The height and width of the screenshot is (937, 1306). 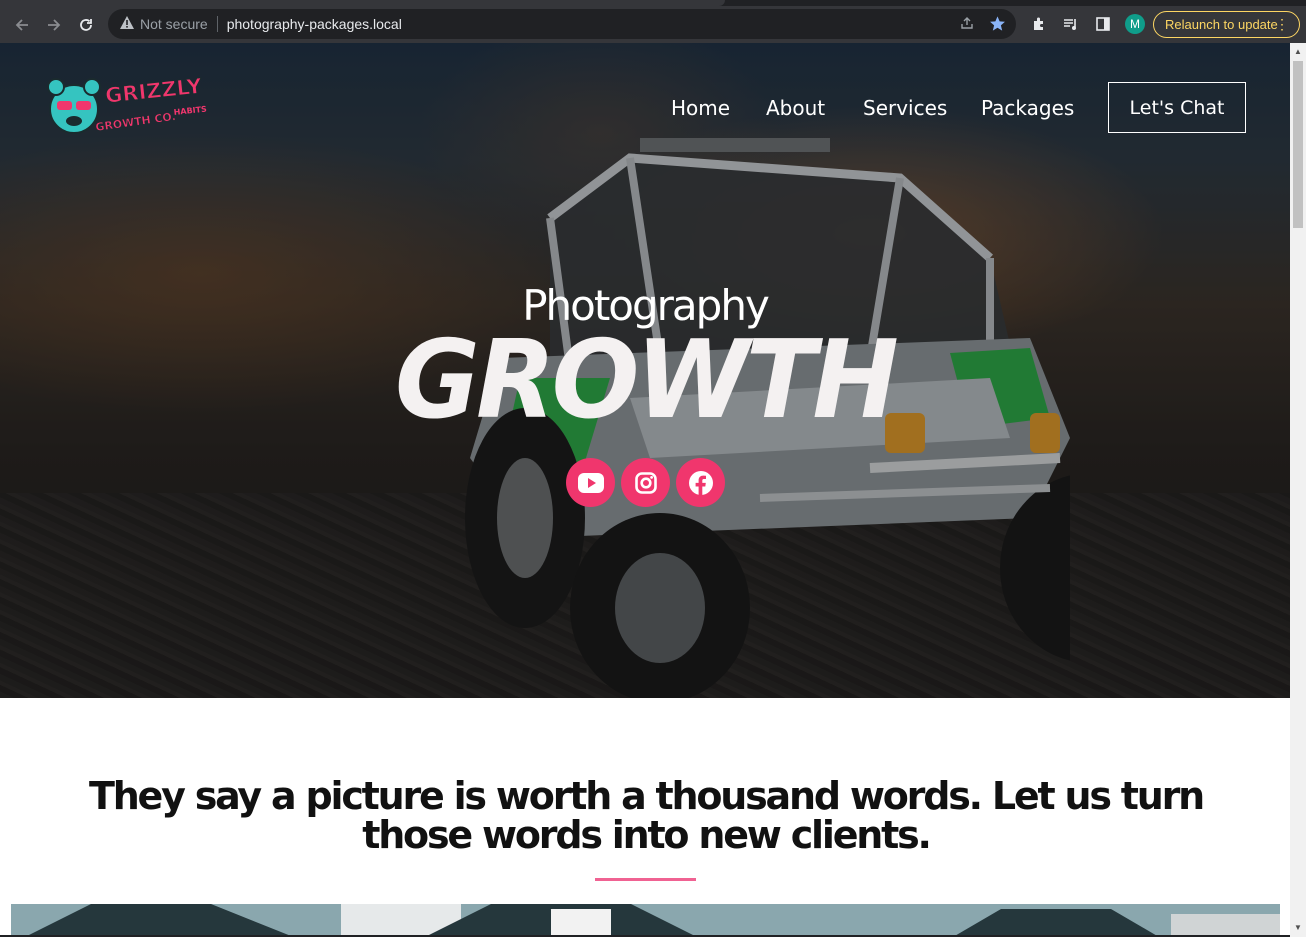 I want to click on extension-toolbar: M, so click(x=1087, y=24).